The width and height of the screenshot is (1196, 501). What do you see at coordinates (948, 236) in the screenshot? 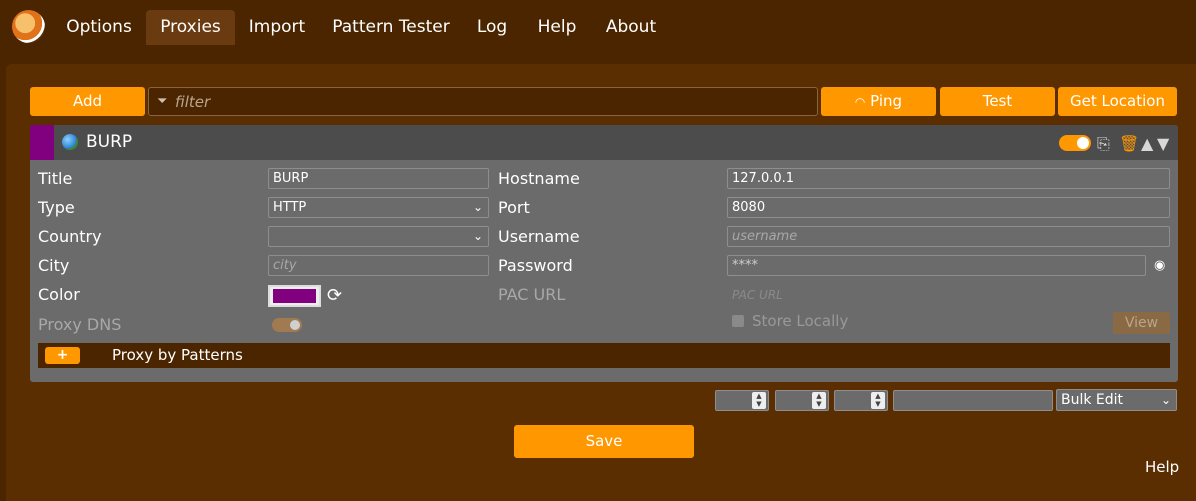
I see `username-input: username` at bounding box center [948, 236].